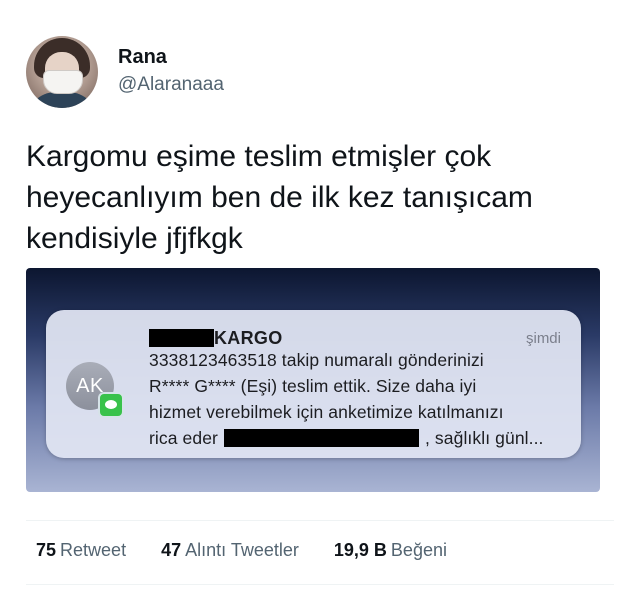 Image resolution: width=640 pixels, height=608 pixels. Describe the element at coordinates (63, 82) in the screenshot. I see `avatar-mask` at that location.